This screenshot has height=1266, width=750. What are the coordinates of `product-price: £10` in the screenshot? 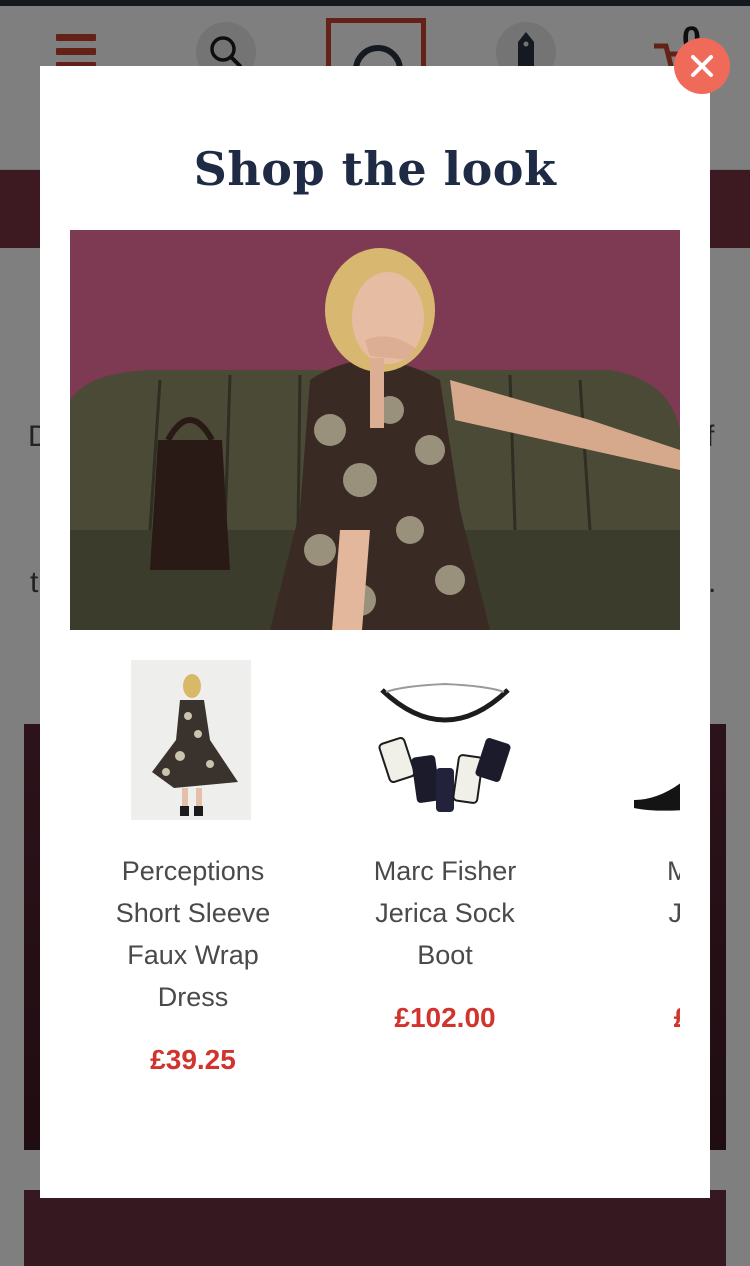 It's located at (627, 1018).